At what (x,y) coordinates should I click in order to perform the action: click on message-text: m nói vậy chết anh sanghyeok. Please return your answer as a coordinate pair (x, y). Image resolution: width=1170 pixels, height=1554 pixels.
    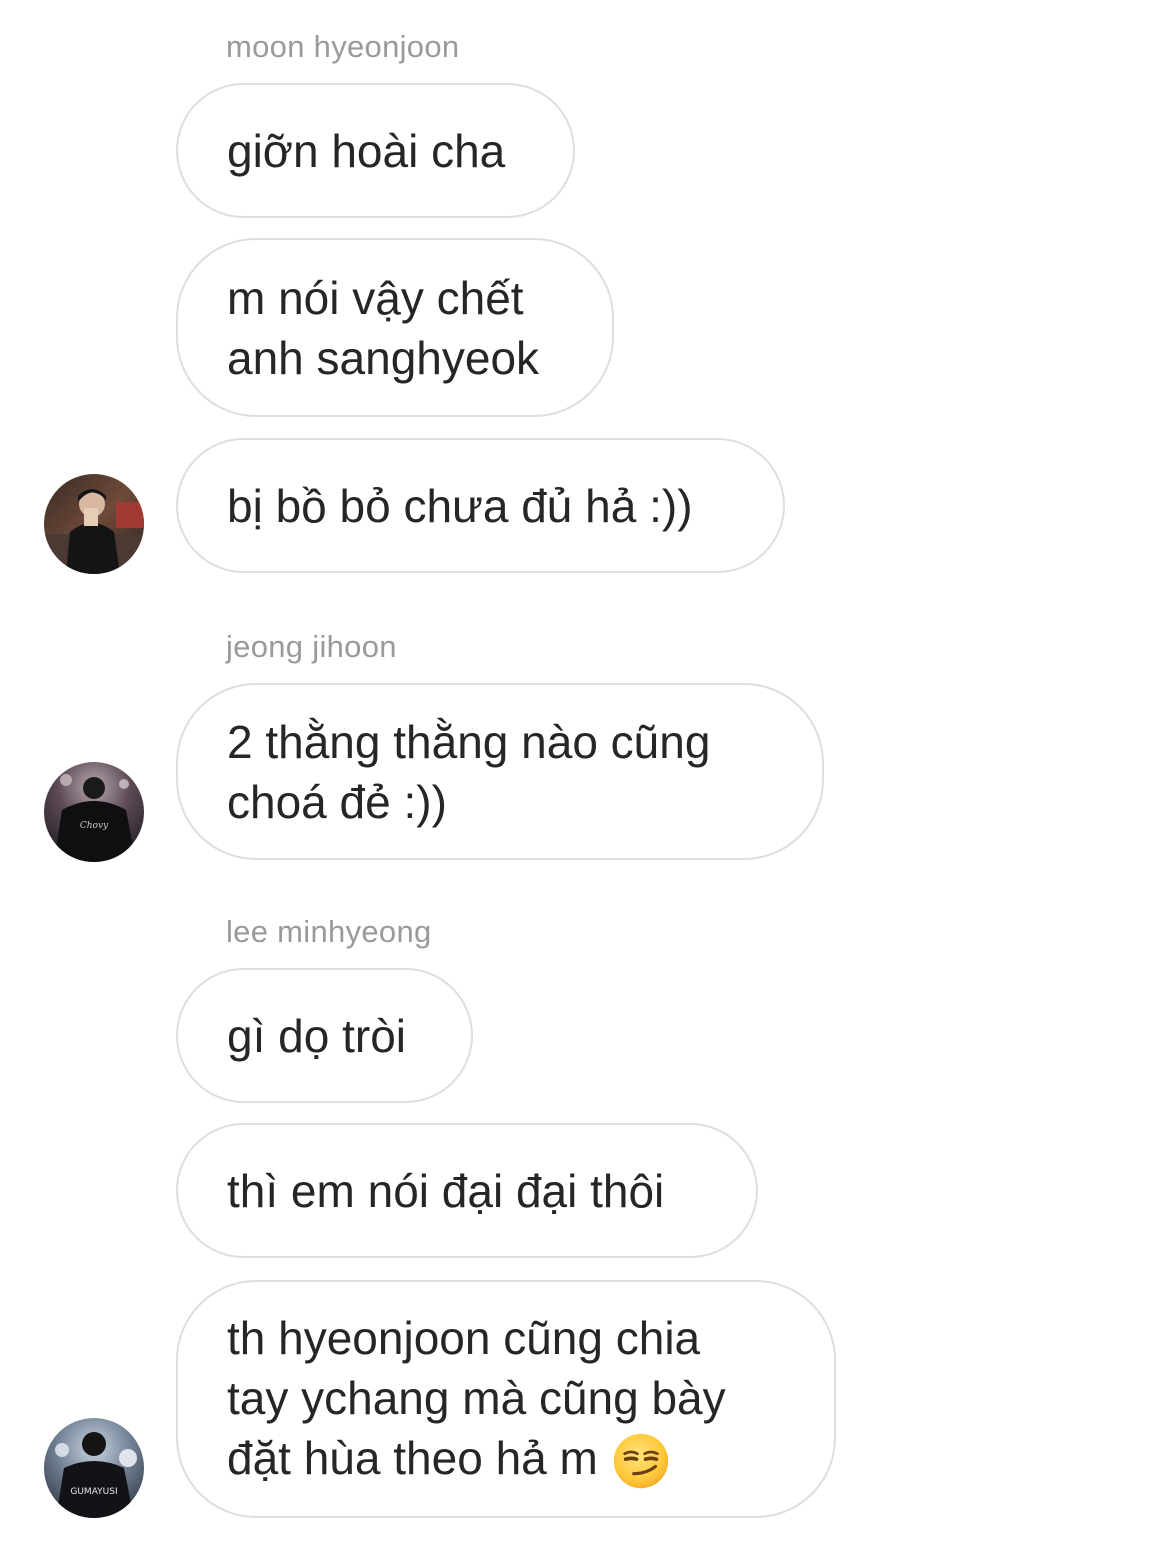
    Looking at the image, I should click on (383, 327).